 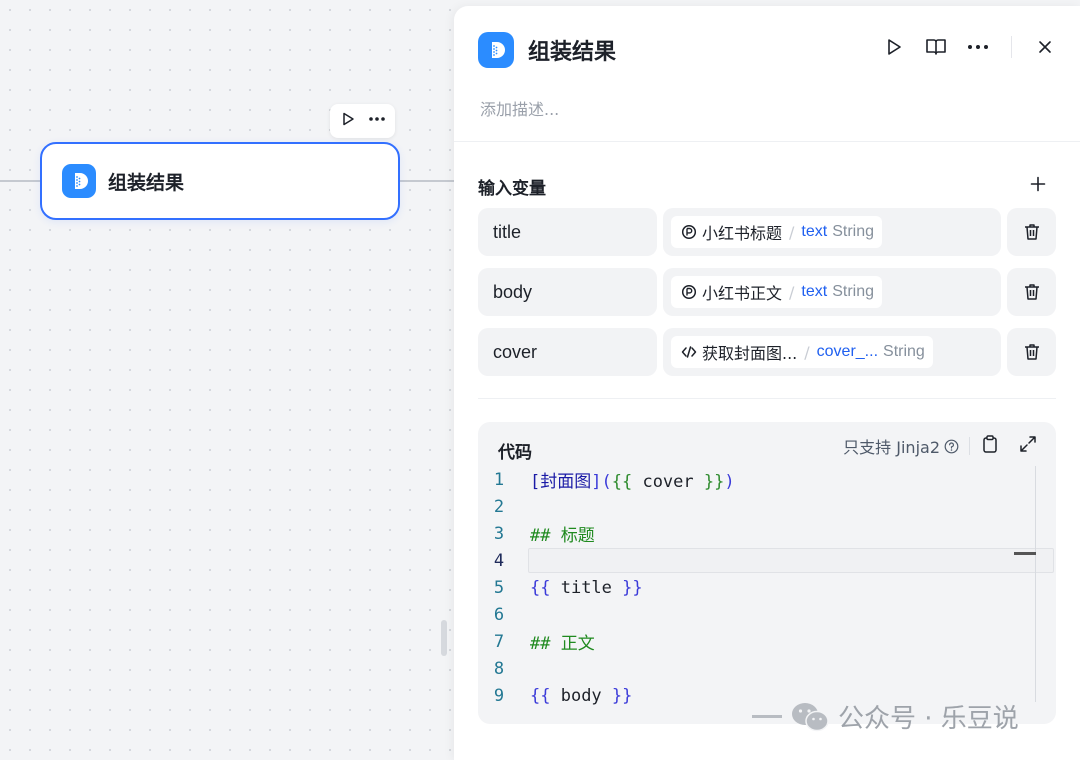 I want to click on variable-ref-selector: 小红书正文 / text String, so click(x=832, y=292).